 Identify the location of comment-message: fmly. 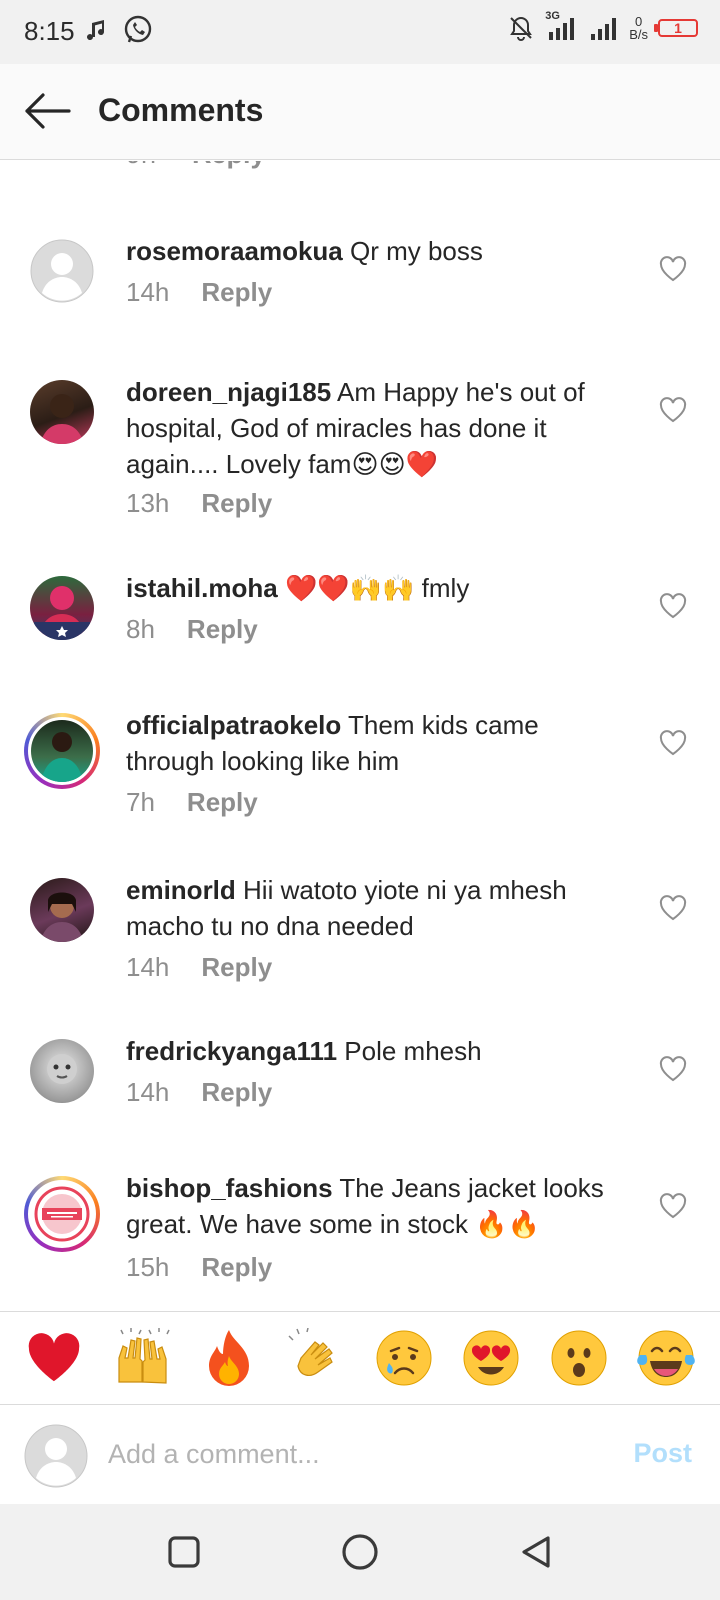
(442, 588).